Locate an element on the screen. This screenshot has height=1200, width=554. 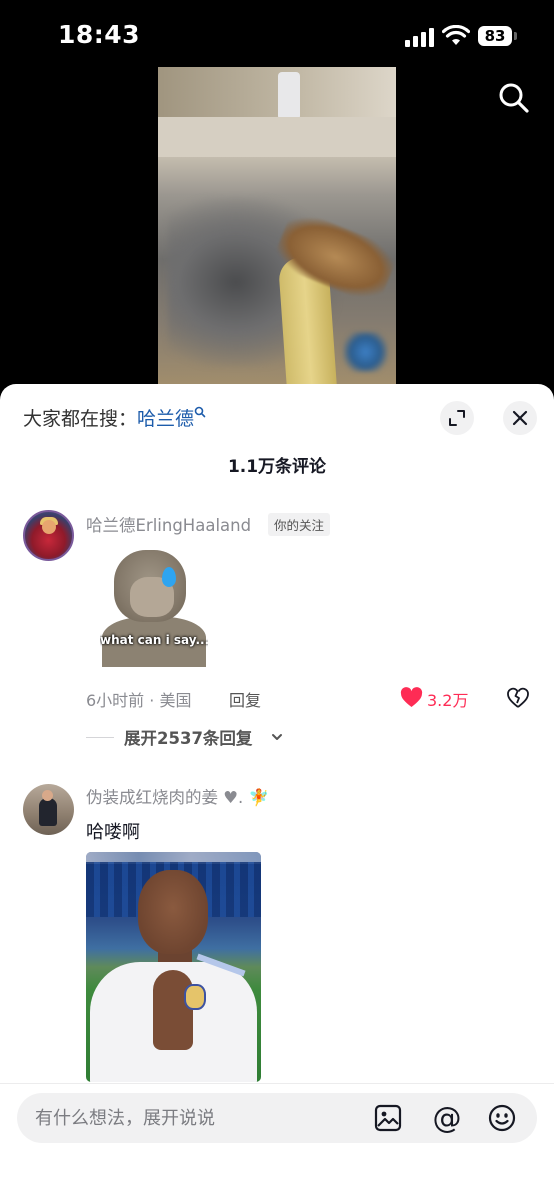
emoji-icon is located at coordinates (502, 1118).